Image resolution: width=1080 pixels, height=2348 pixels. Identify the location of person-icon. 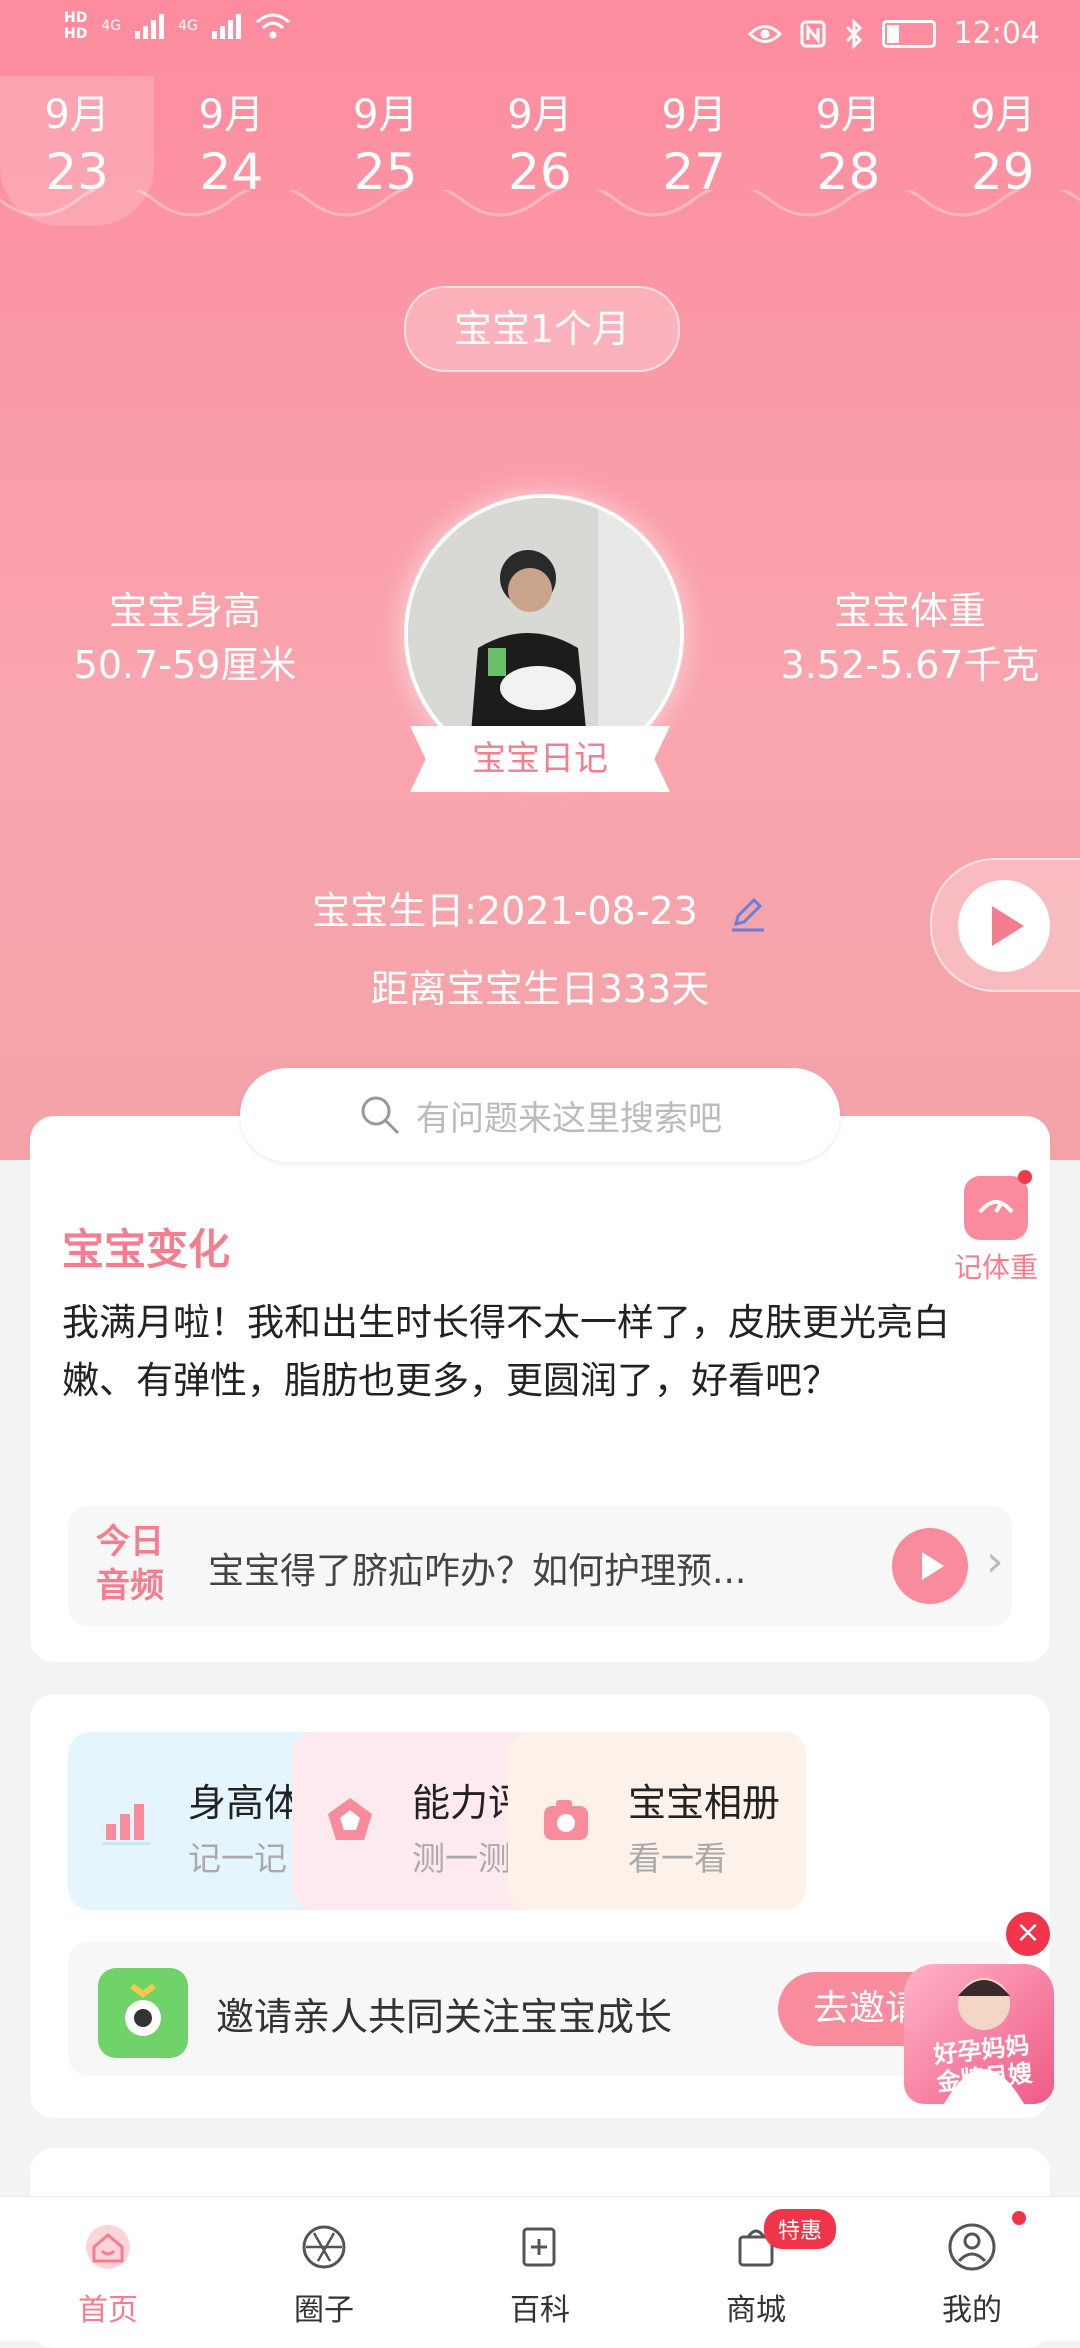
(972, 2247).